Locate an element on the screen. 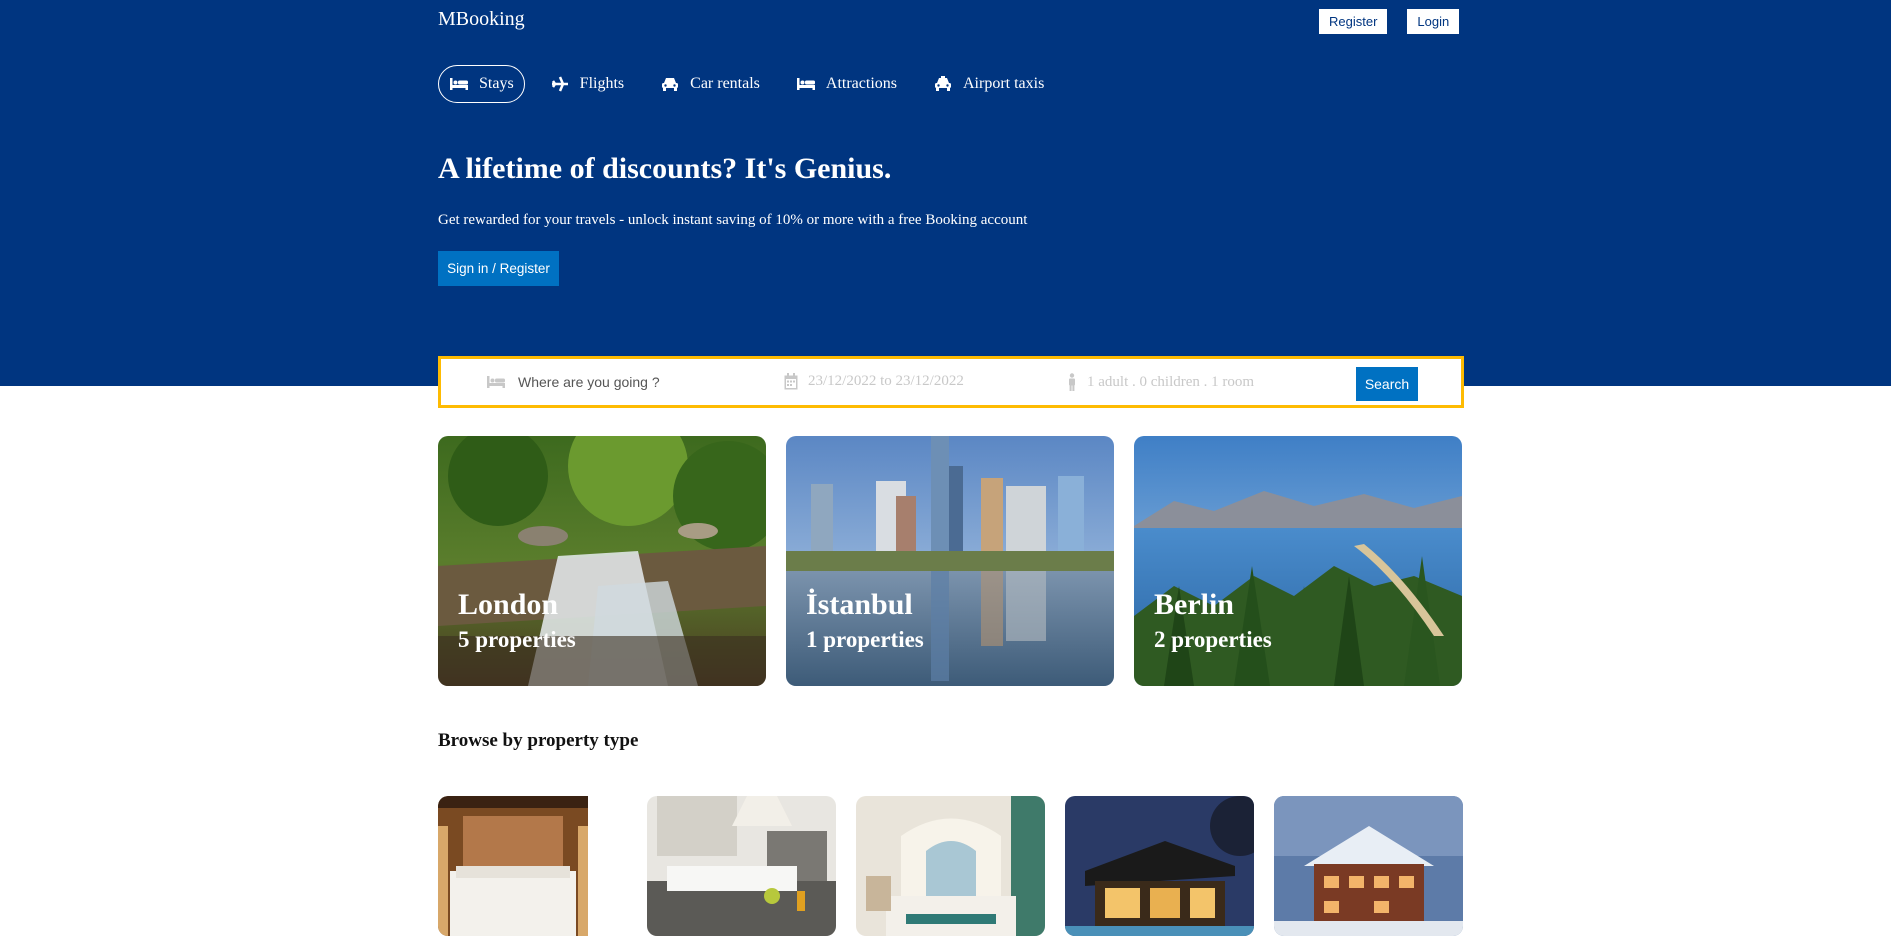  calendar-icon is located at coordinates (791, 381).